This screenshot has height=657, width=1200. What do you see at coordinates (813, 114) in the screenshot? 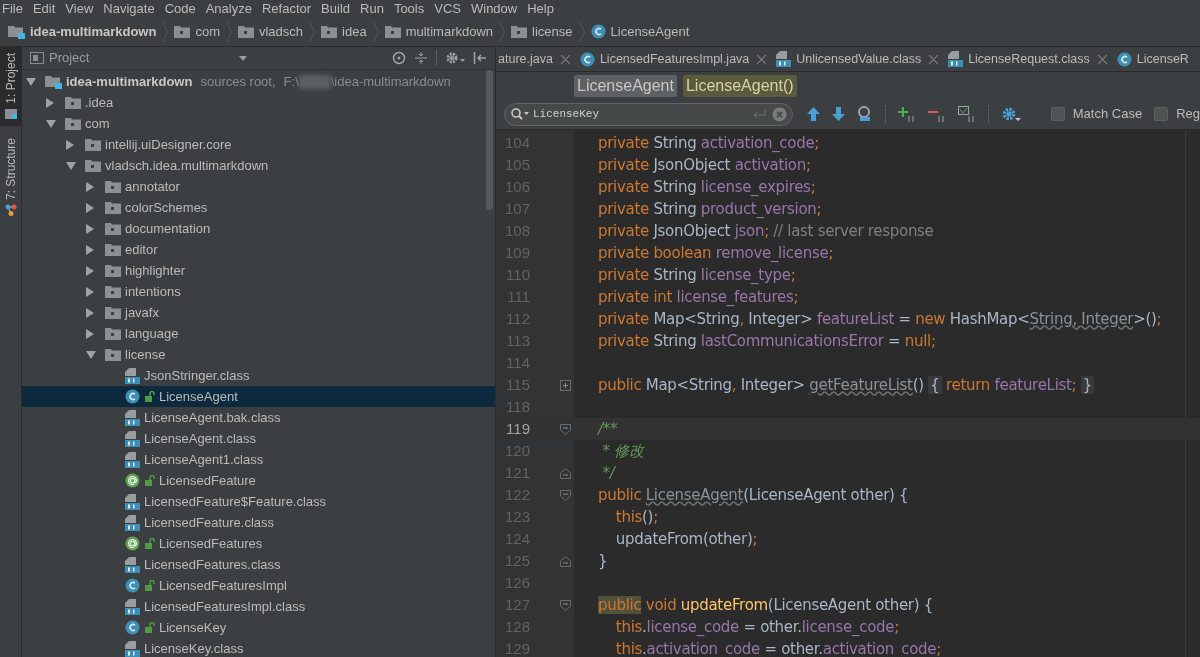
I see `arrow-up-icon` at bounding box center [813, 114].